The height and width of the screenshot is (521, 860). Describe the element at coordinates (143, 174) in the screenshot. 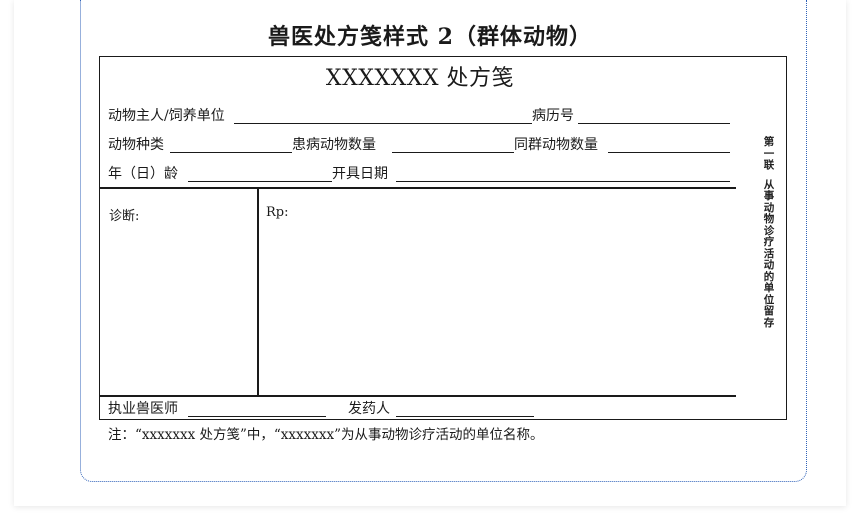

I see `age-label: 年（日）龄` at that location.